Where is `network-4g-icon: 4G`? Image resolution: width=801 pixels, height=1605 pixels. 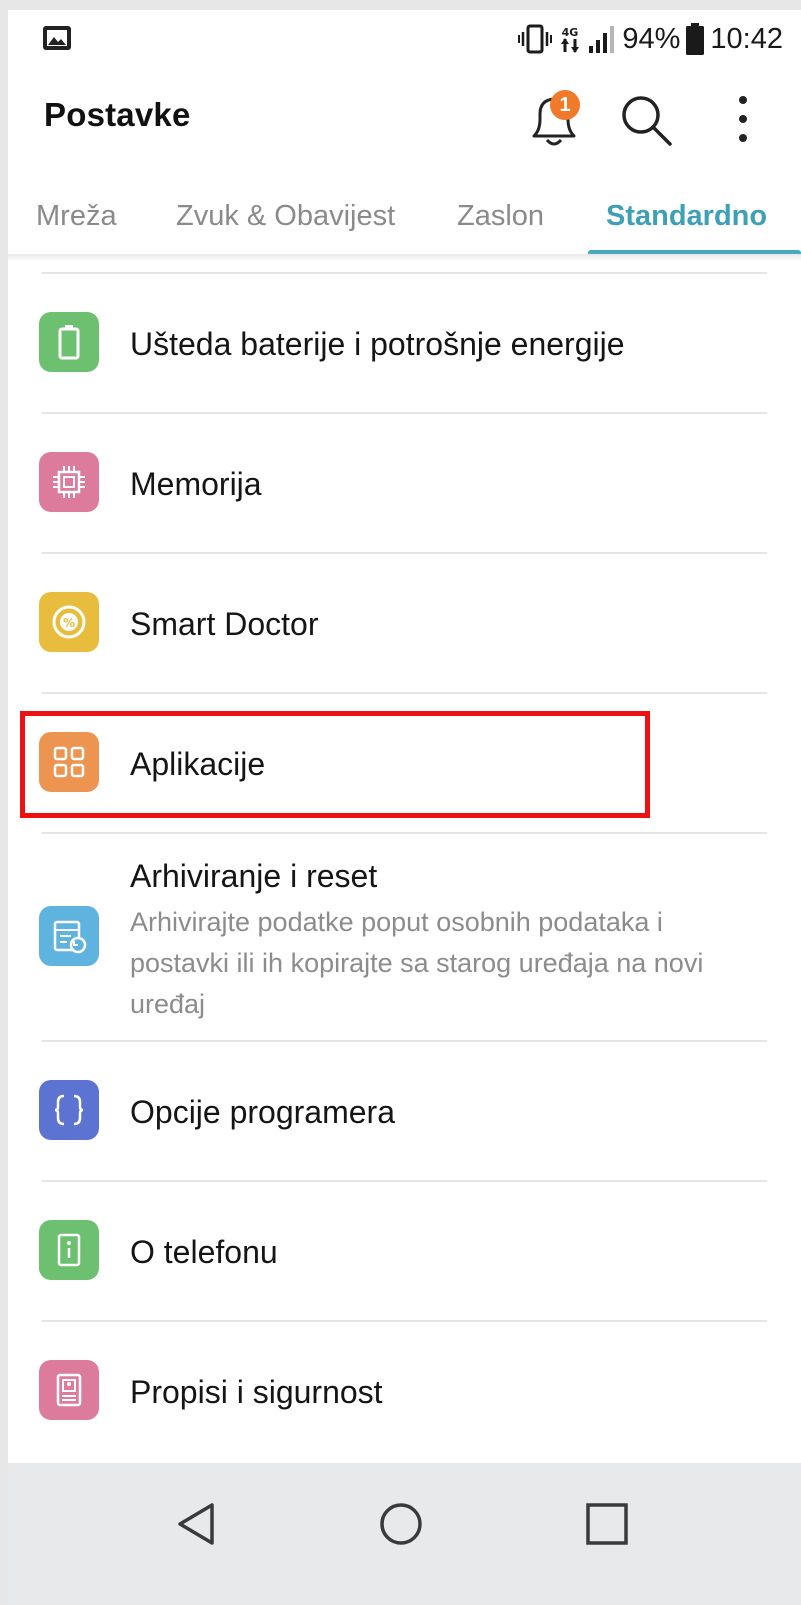
network-4g-icon: 4G is located at coordinates (570, 39).